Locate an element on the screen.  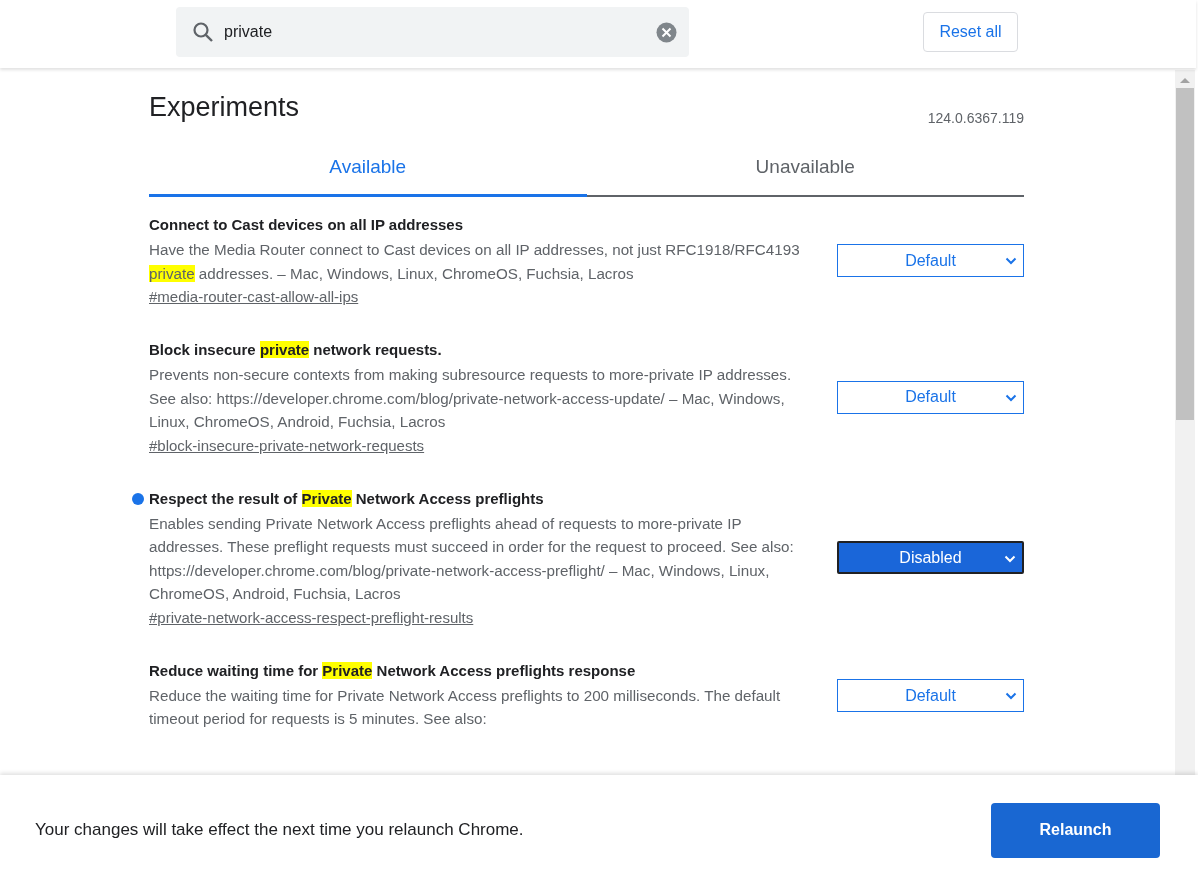
scroll-up-icon is located at coordinates (1185, 80).